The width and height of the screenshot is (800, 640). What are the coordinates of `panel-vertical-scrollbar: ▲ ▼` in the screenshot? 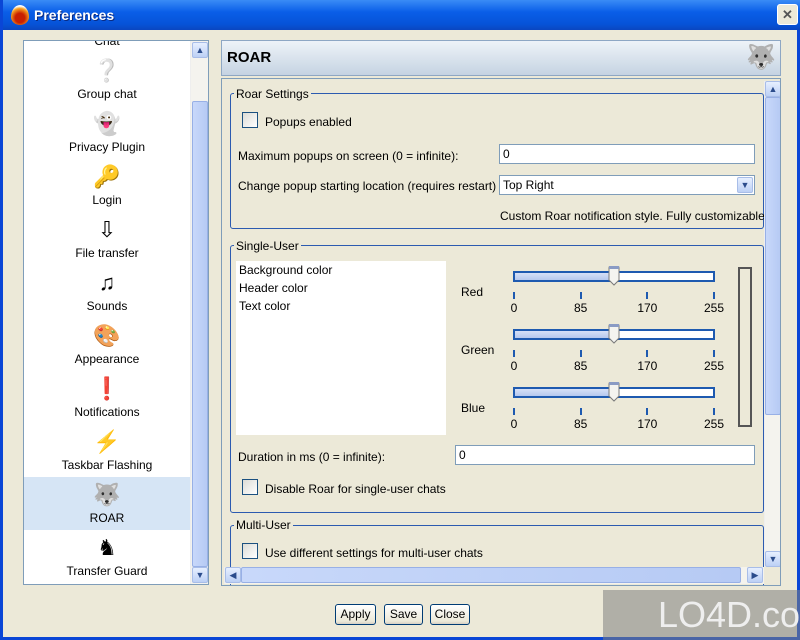 It's located at (772, 324).